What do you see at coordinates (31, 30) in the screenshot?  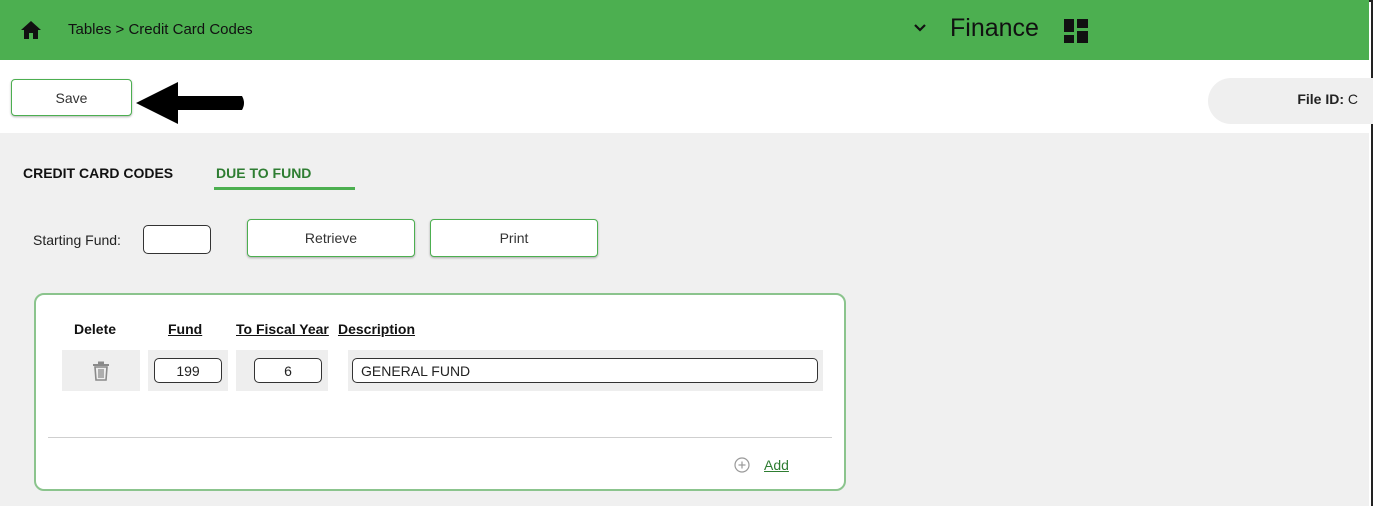 I see `home-icon` at bounding box center [31, 30].